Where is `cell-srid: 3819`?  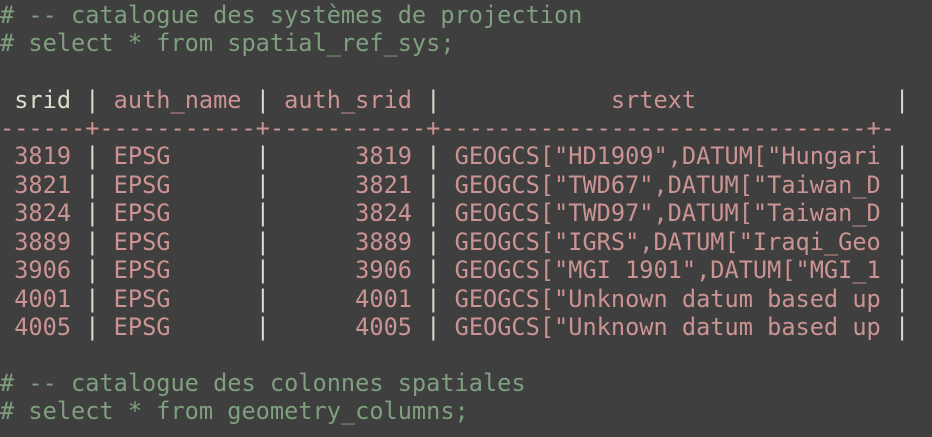
cell-srid: 3819 is located at coordinates (43, 156).